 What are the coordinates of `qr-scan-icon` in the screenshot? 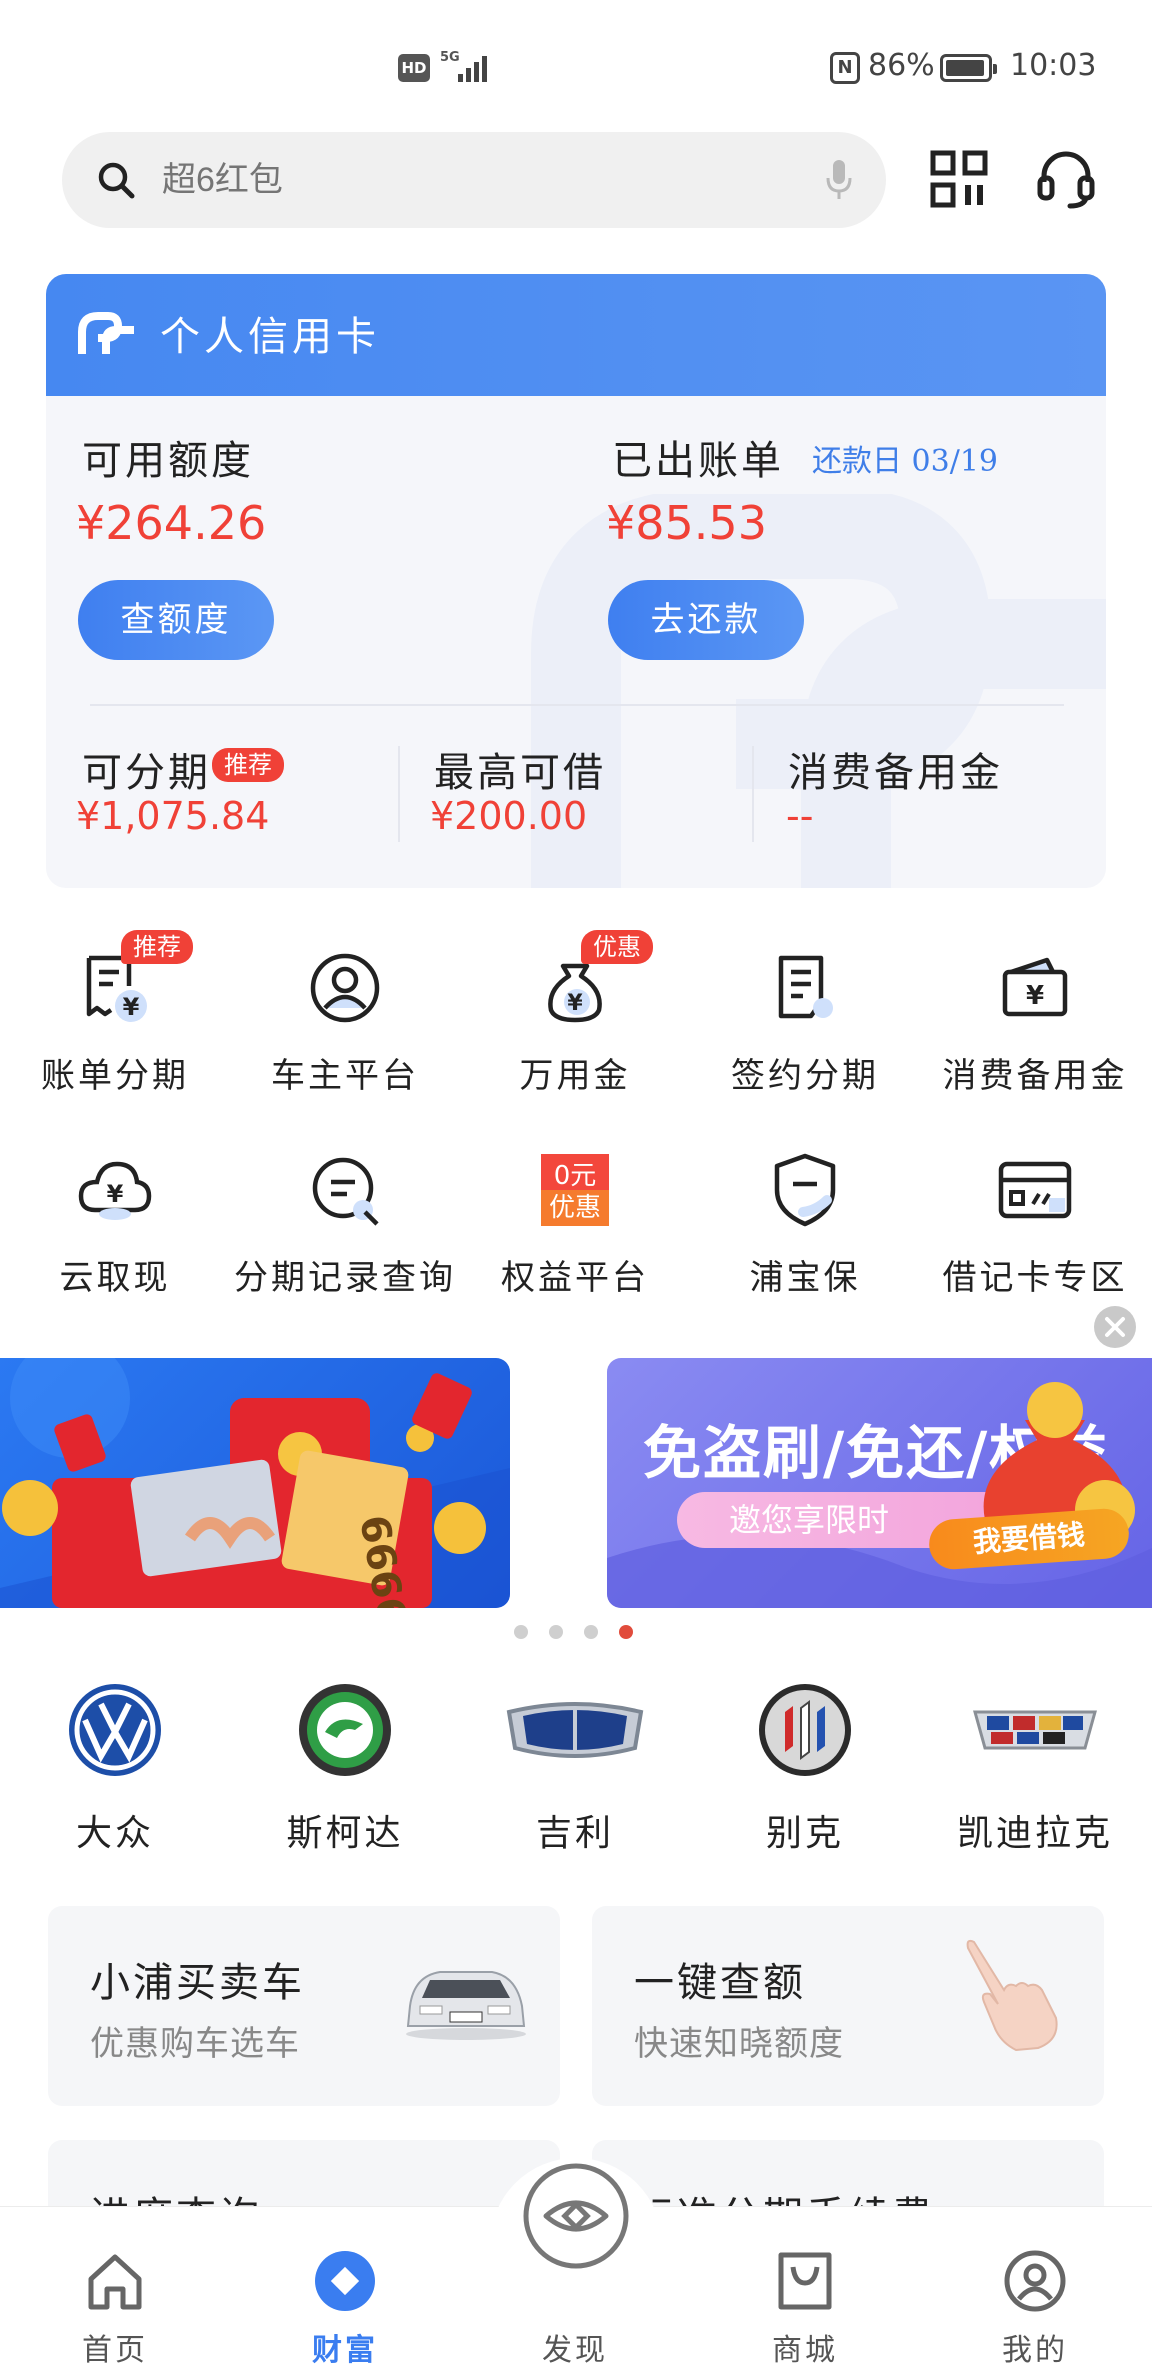 It's located at (959, 179).